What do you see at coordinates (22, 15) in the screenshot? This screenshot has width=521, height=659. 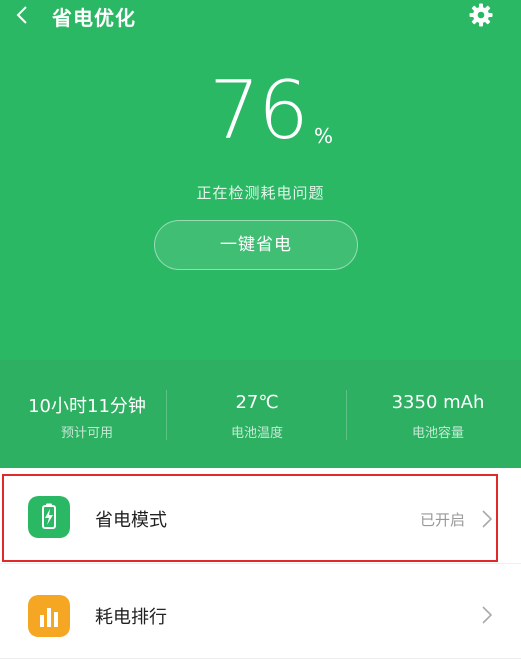 I see `back-chevron-icon` at bounding box center [22, 15].